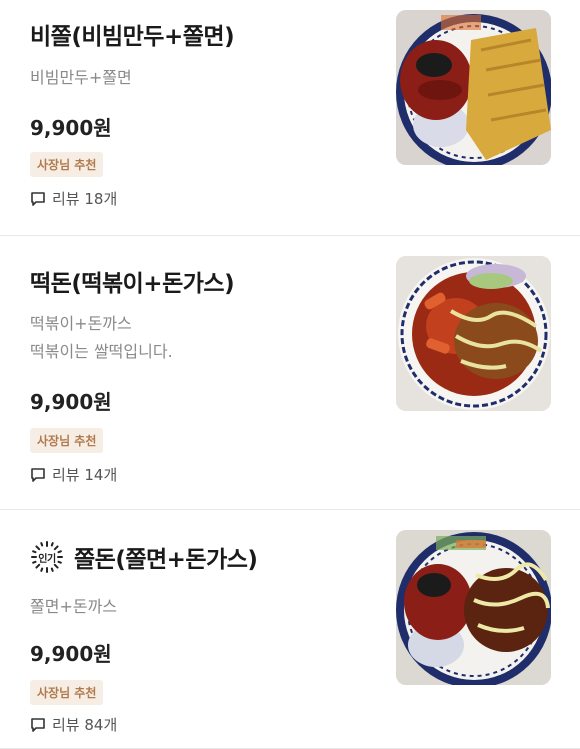 The width and height of the screenshot is (580, 749). Describe the element at coordinates (101, 351) in the screenshot. I see `description-line: 떡볶이는 쌀떡입니다.` at that location.